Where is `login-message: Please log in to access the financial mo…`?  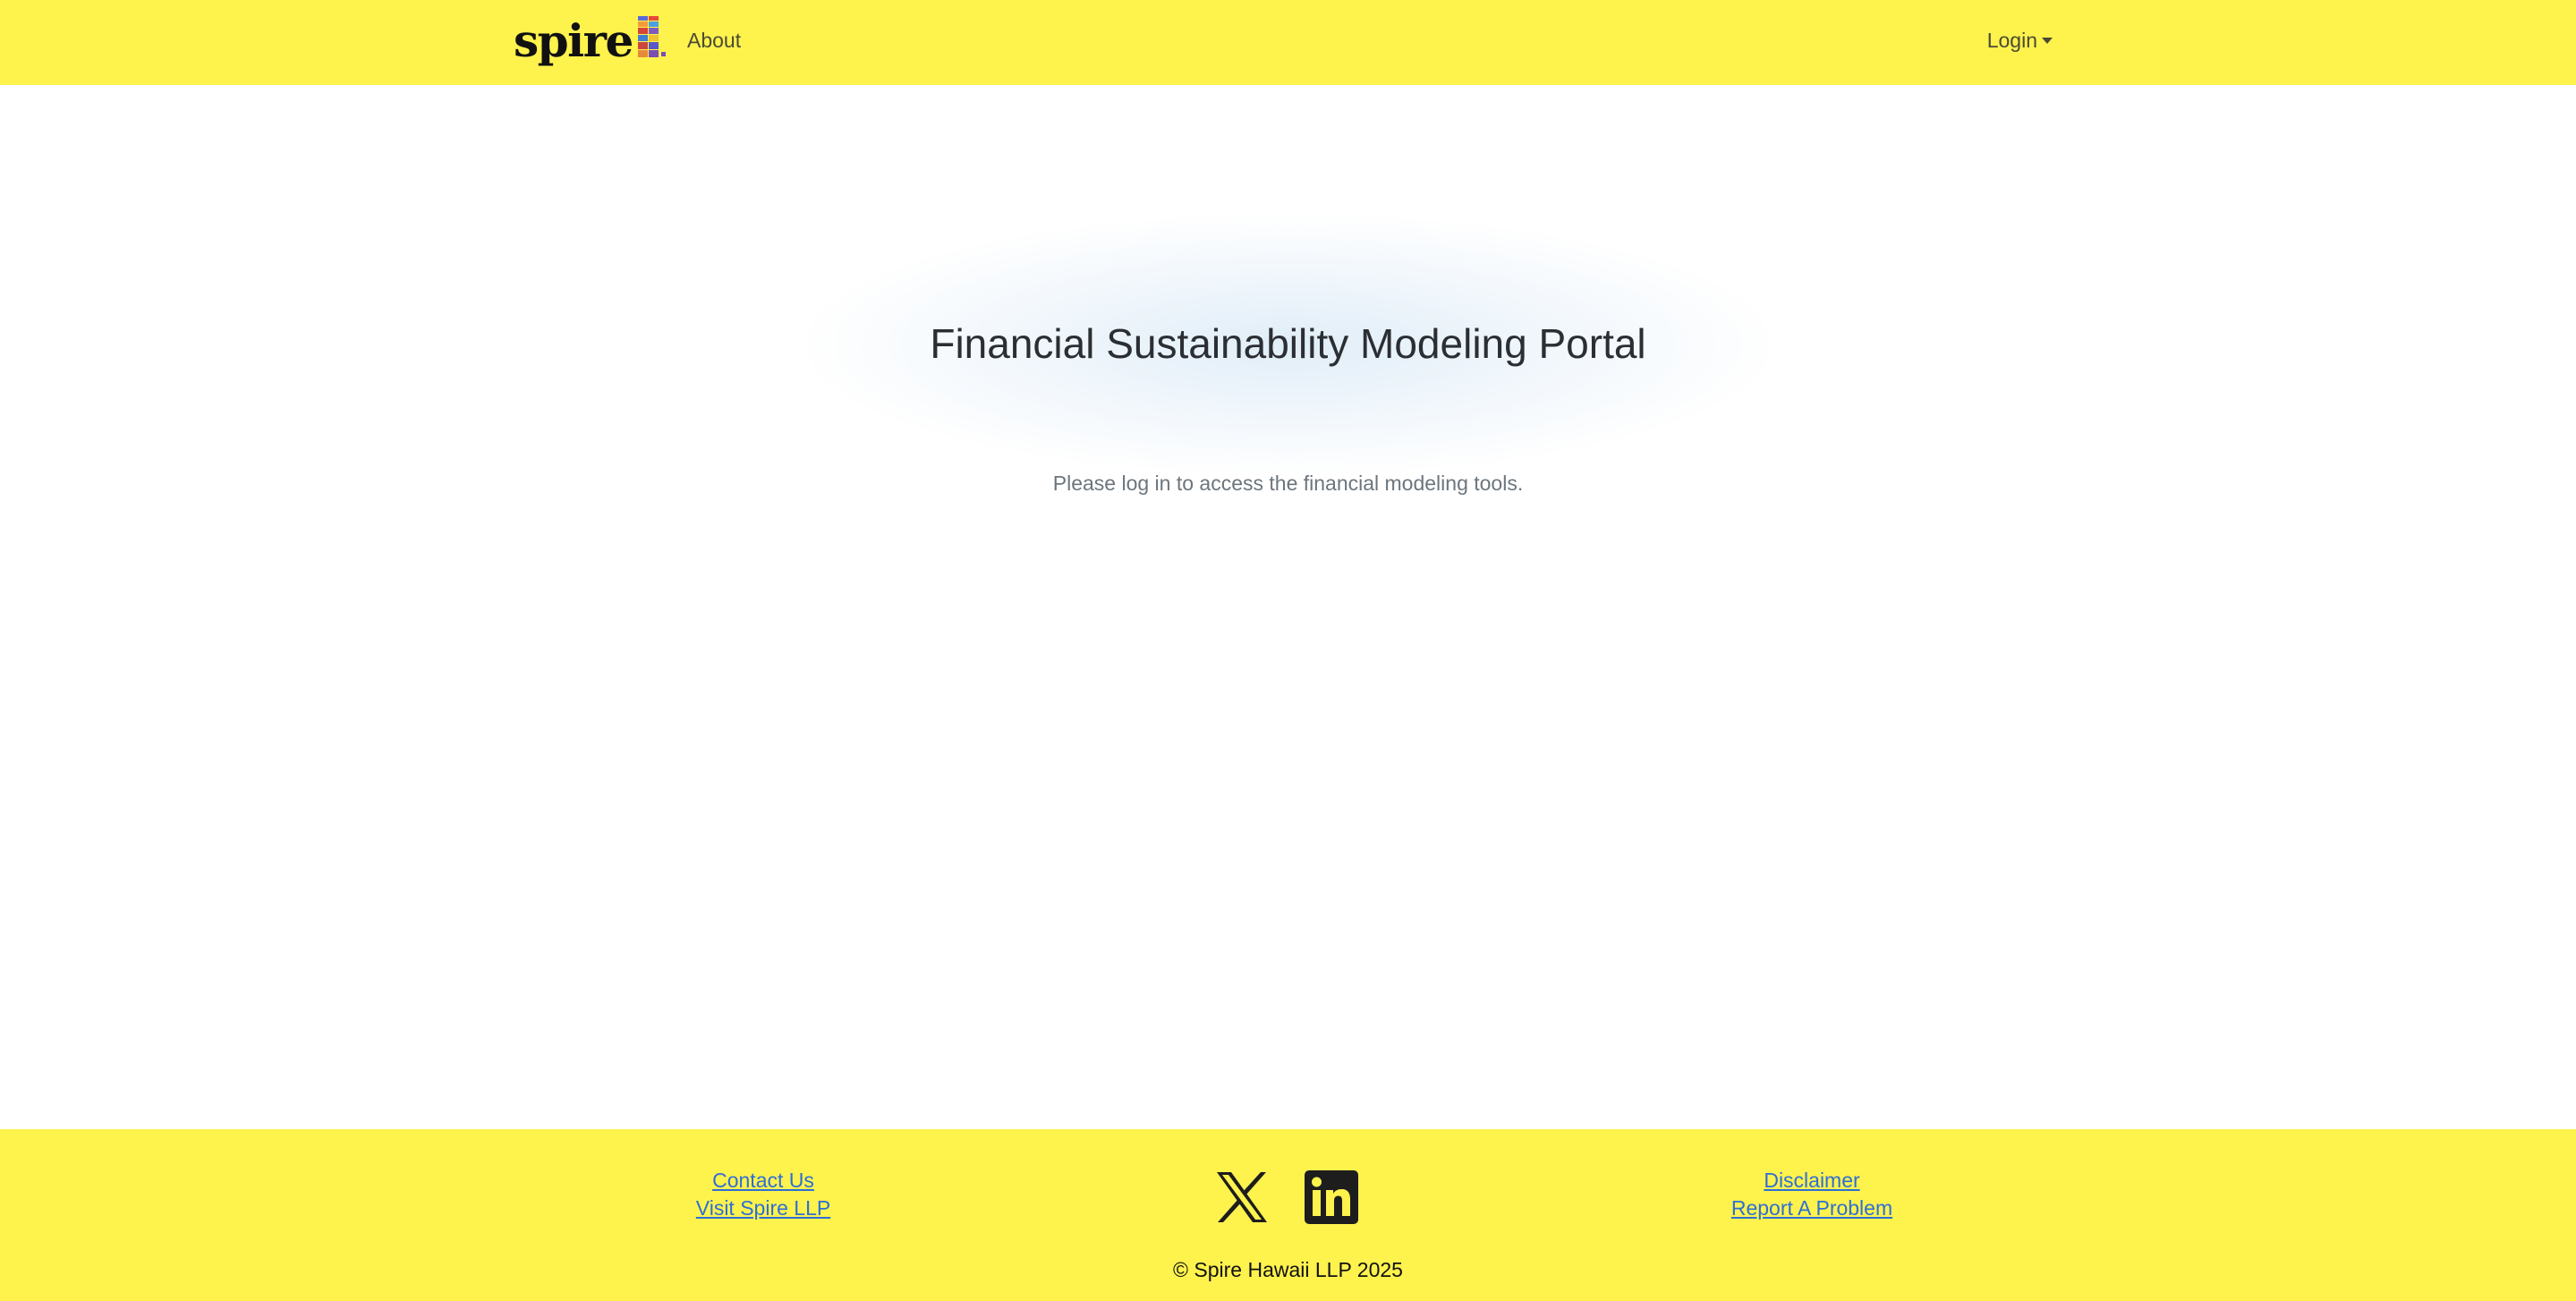
login-message: Please log in to access the financial mo… is located at coordinates (1288, 483).